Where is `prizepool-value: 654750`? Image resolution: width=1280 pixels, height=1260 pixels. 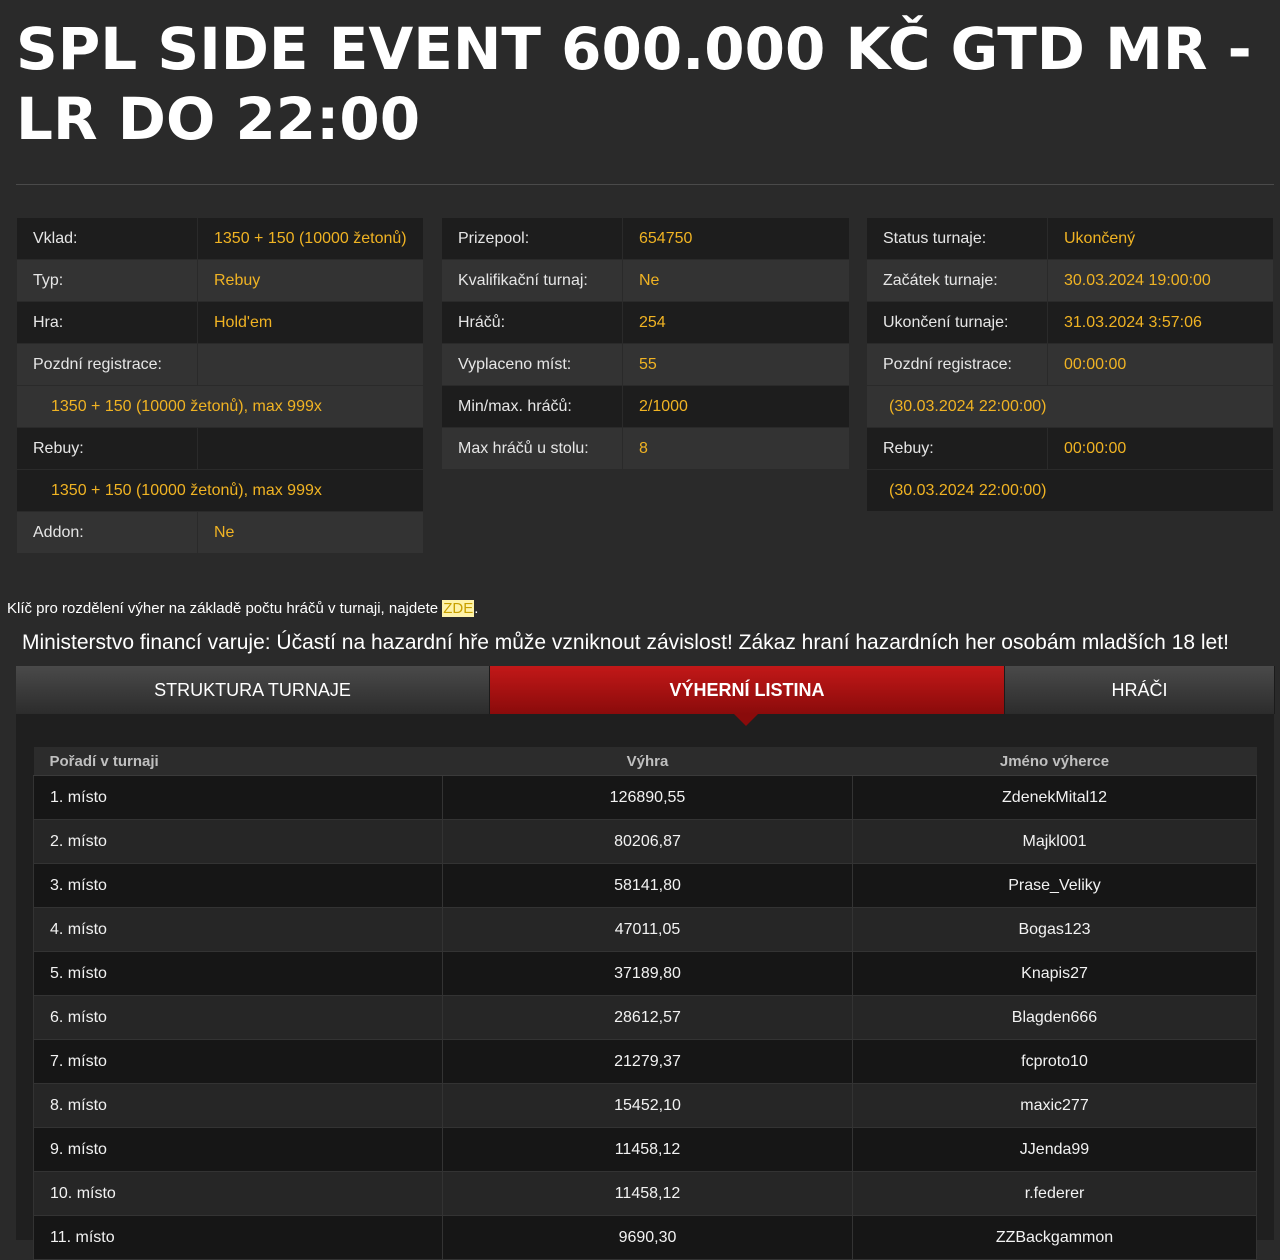
prizepool-value: 654750 is located at coordinates (736, 238).